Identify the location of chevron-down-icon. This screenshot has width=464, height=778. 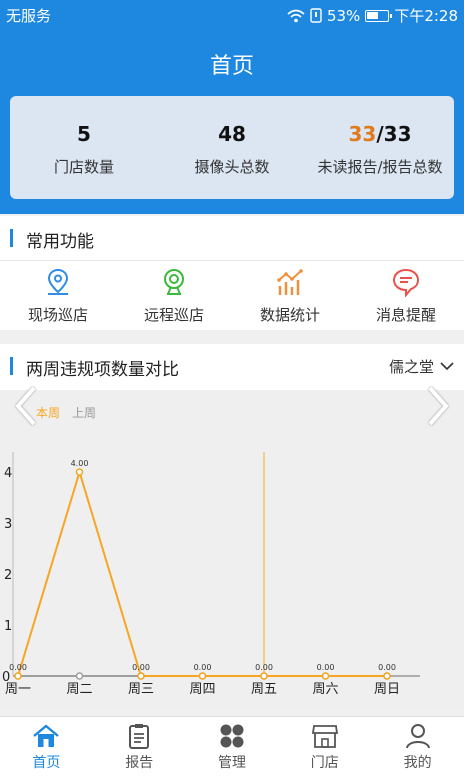
(447, 366).